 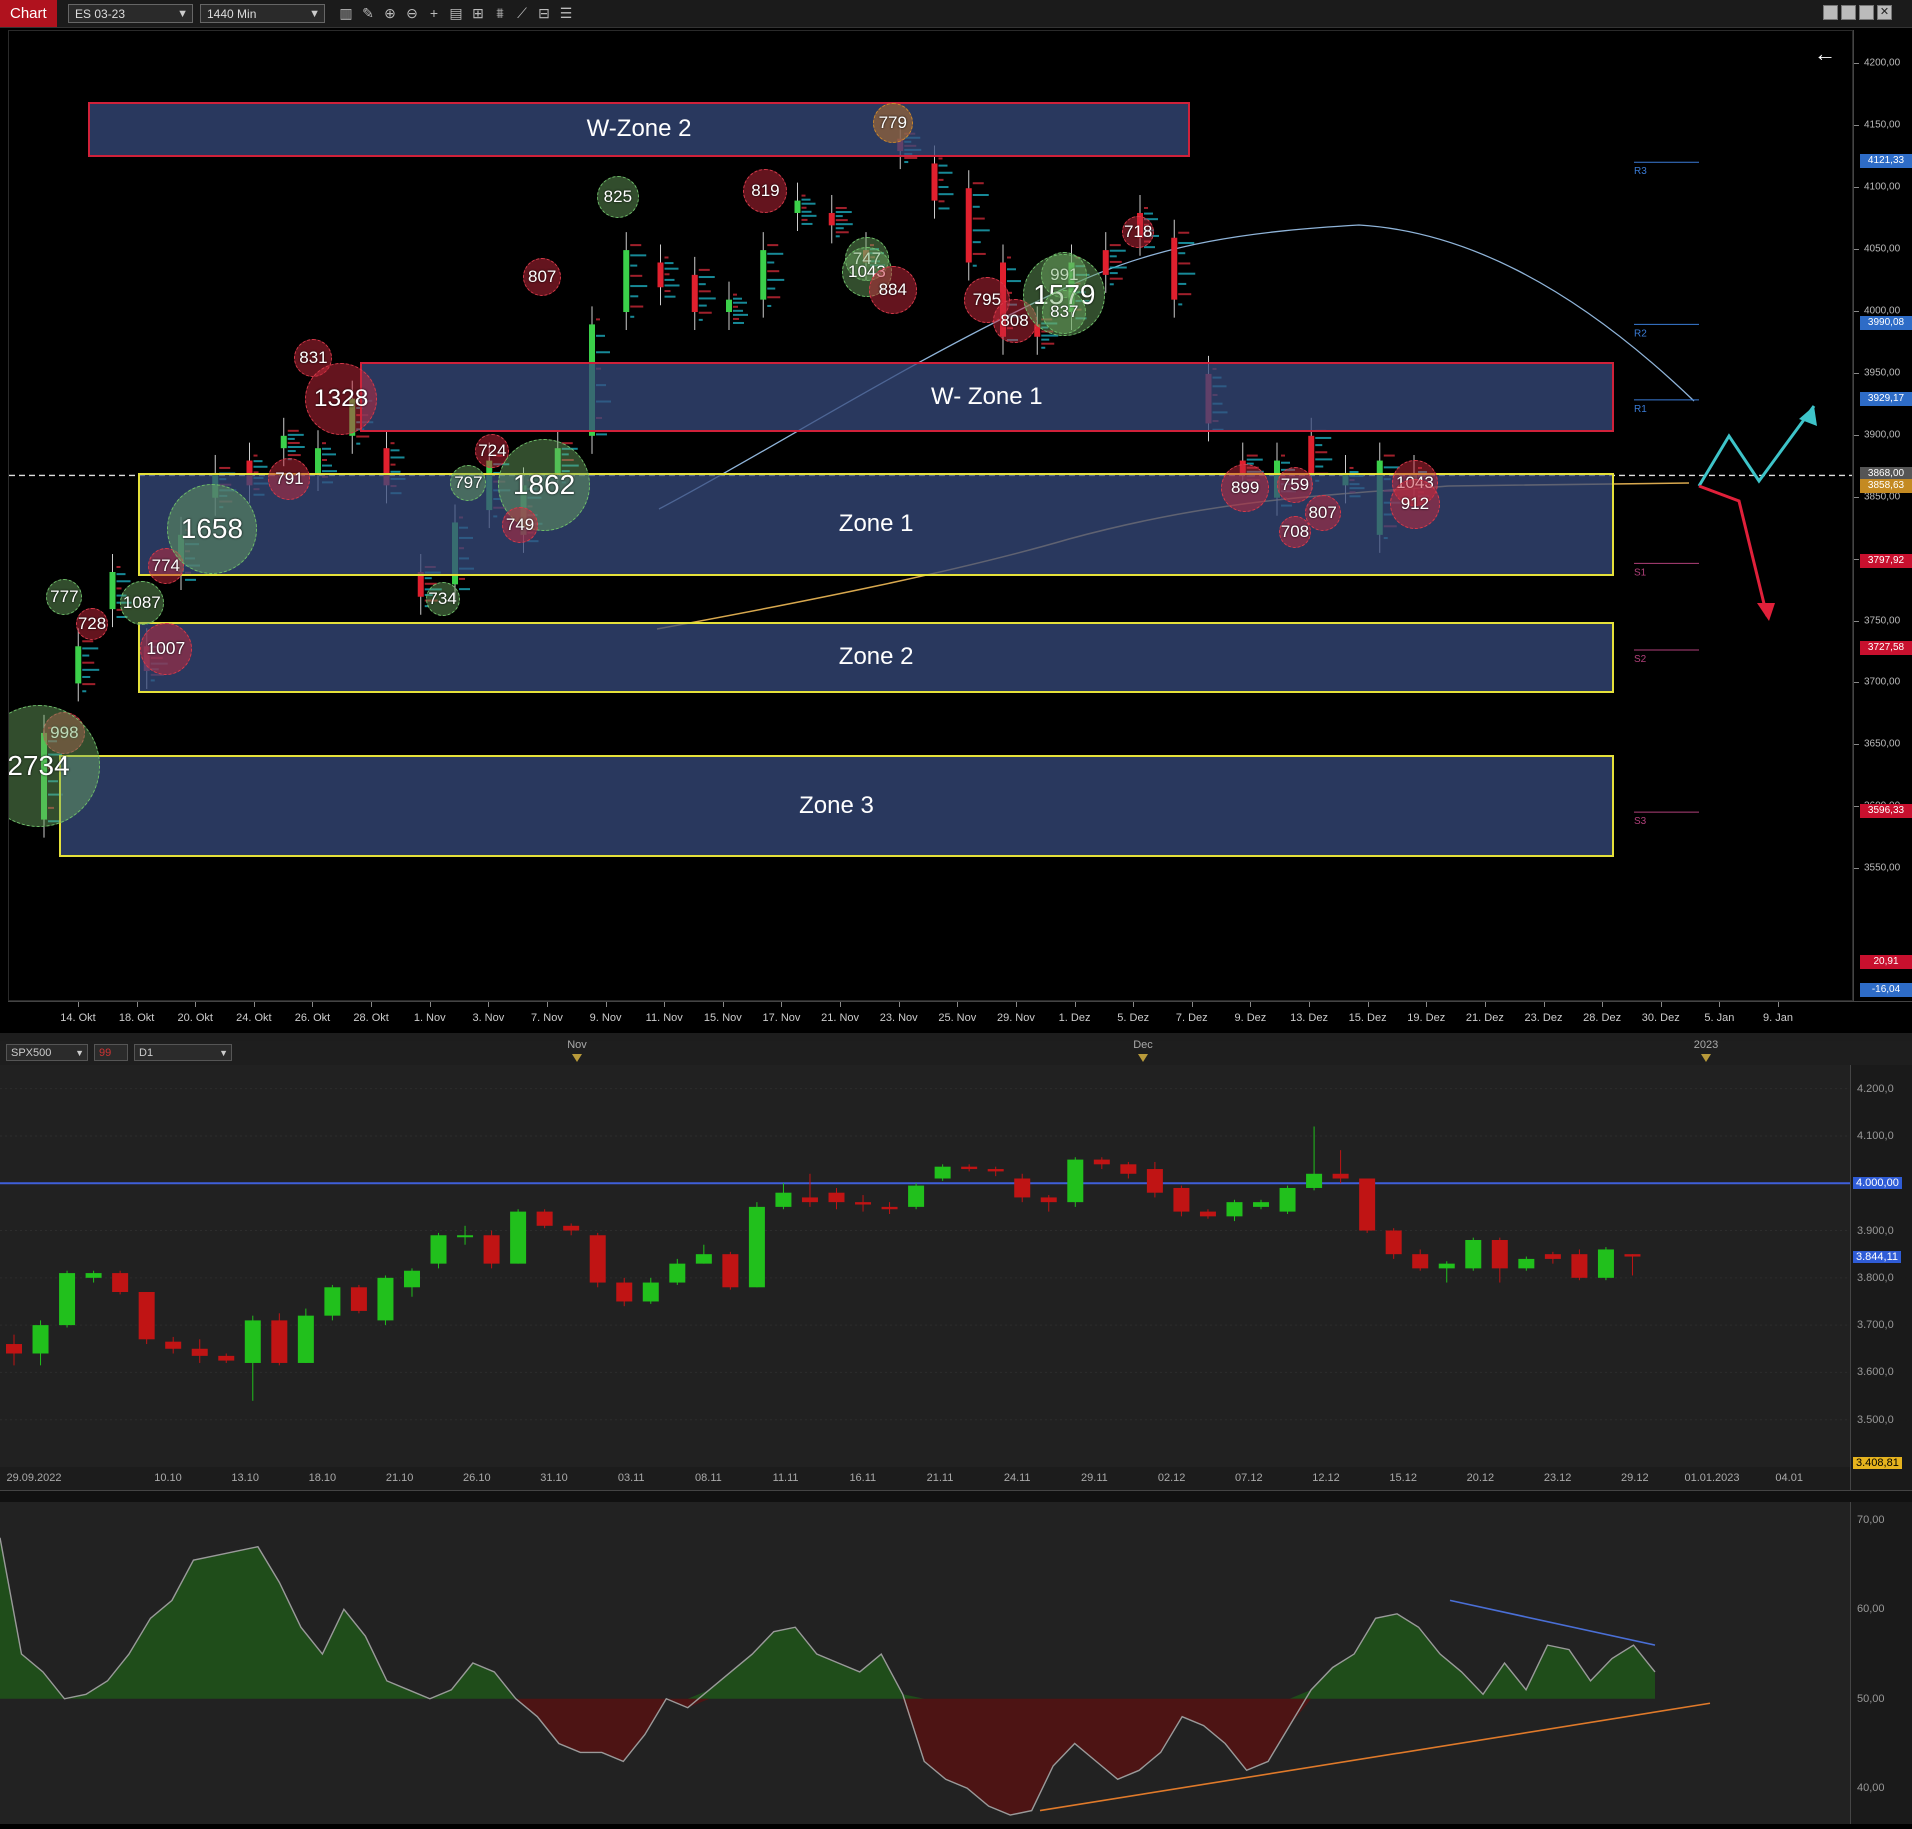 What do you see at coordinates (1875, 1419) in the screenshot?
I see `spx-price-label: 3.500,0` at bounding box center [1875, 1419].